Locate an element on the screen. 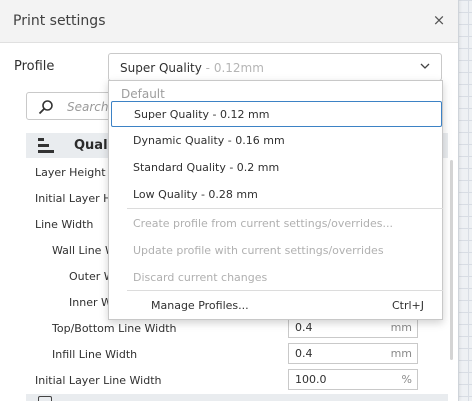 This screenshot has width=472, height=401. title-bar: Print settings × is located at coordinates (229, 21).